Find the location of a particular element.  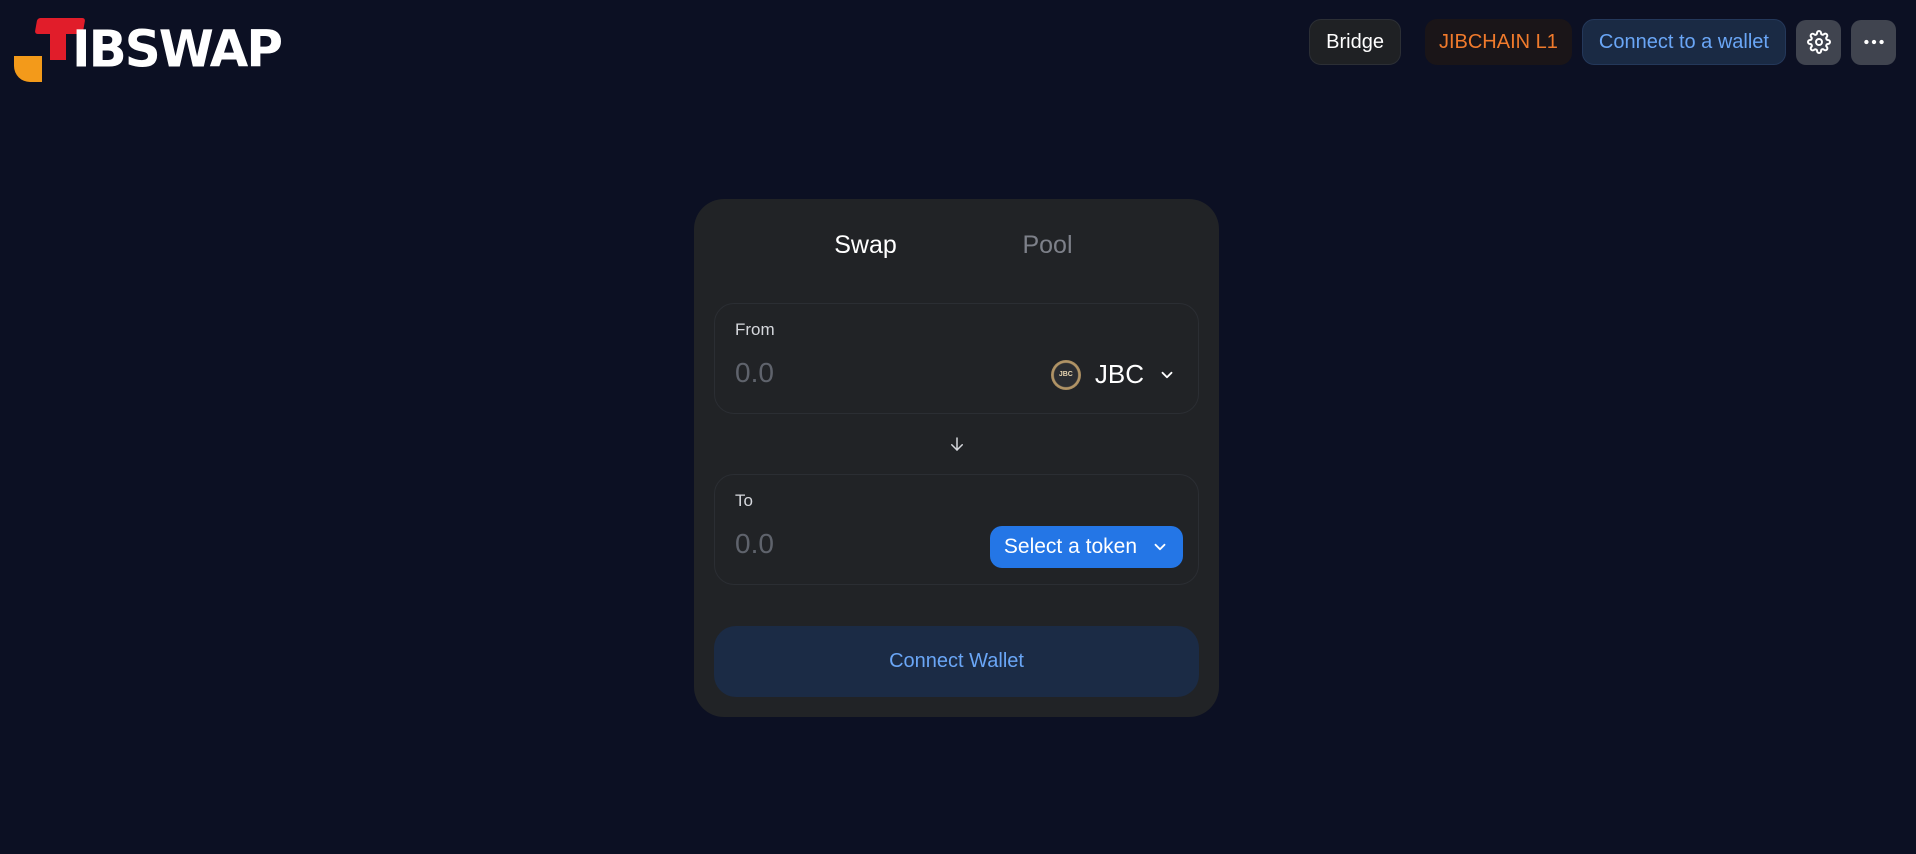

to-panel: To Select a token is located at coordinates (956, 529).